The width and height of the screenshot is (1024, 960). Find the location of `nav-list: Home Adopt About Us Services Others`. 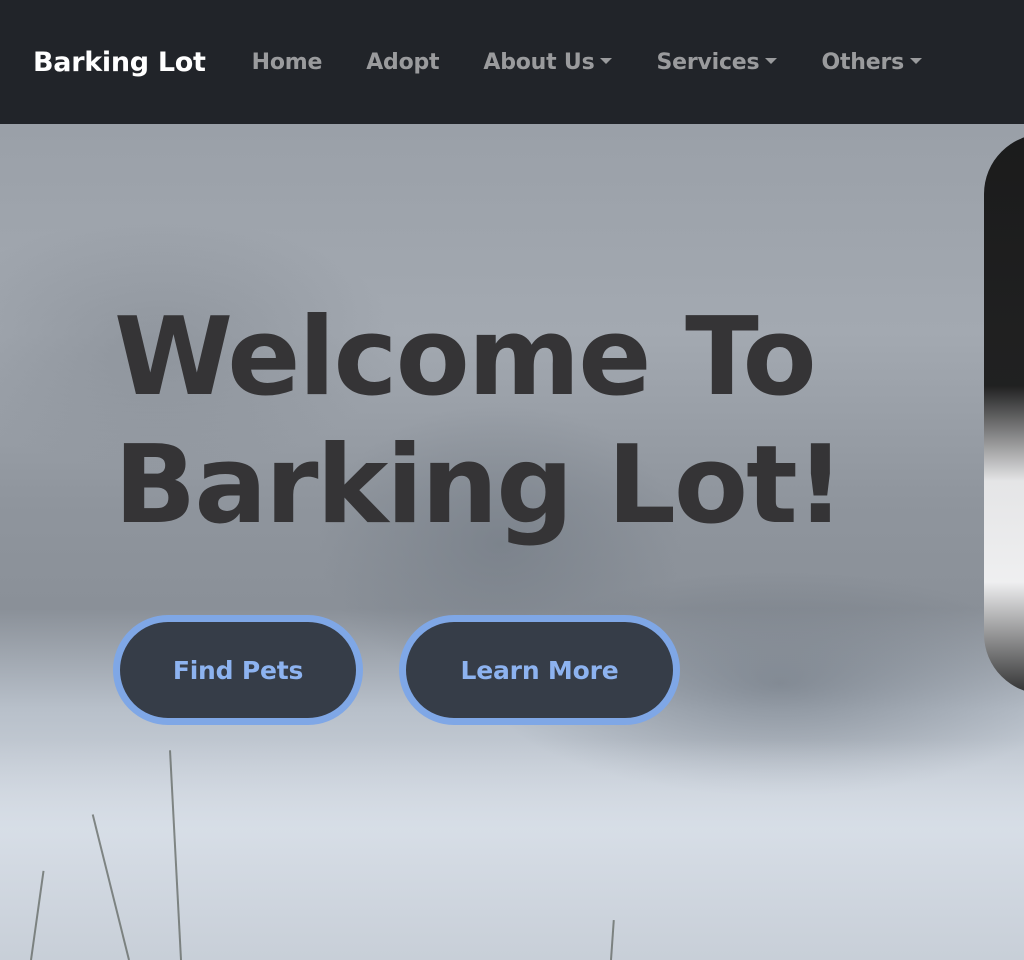

nav-list: Home Adopt About Us Services Others is located at coordinates (593, 62).